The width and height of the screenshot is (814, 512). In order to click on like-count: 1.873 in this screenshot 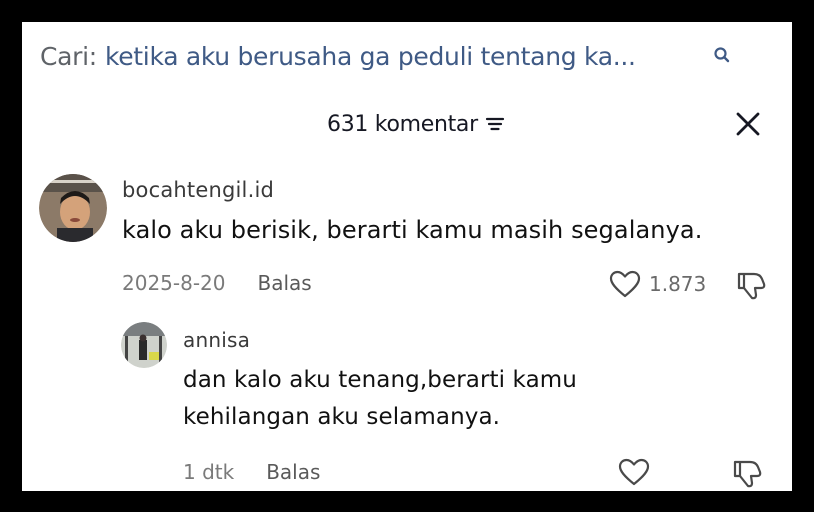, I will do `click(678, 284)`.